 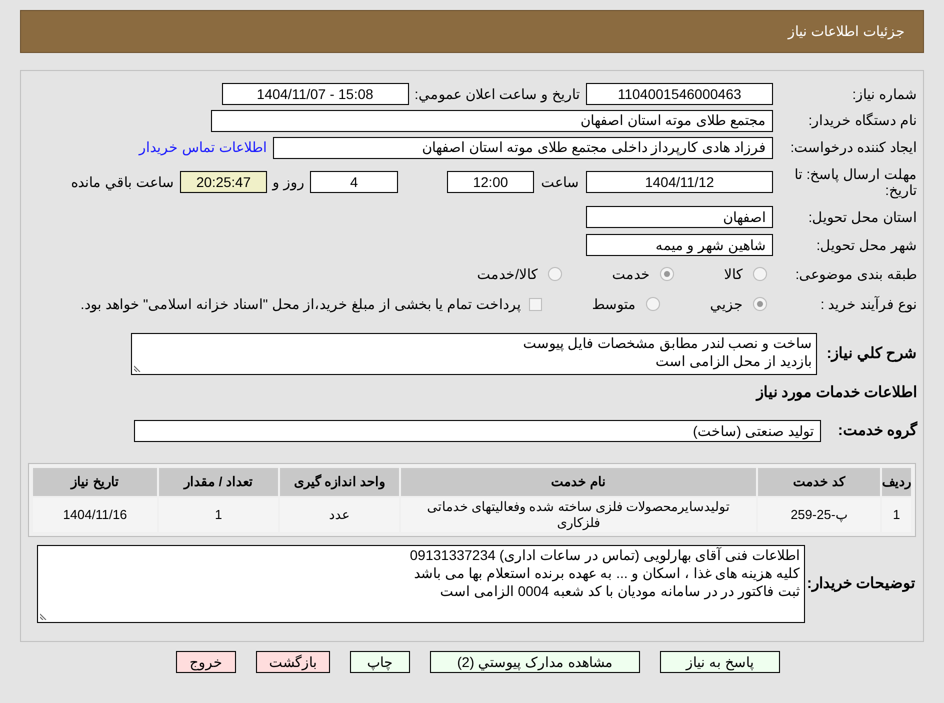 What do you see at coordinates (679, 245) in the screenshot?
I see `text-field: شاهین شهر و میمه` at bounding box center [679, 245].